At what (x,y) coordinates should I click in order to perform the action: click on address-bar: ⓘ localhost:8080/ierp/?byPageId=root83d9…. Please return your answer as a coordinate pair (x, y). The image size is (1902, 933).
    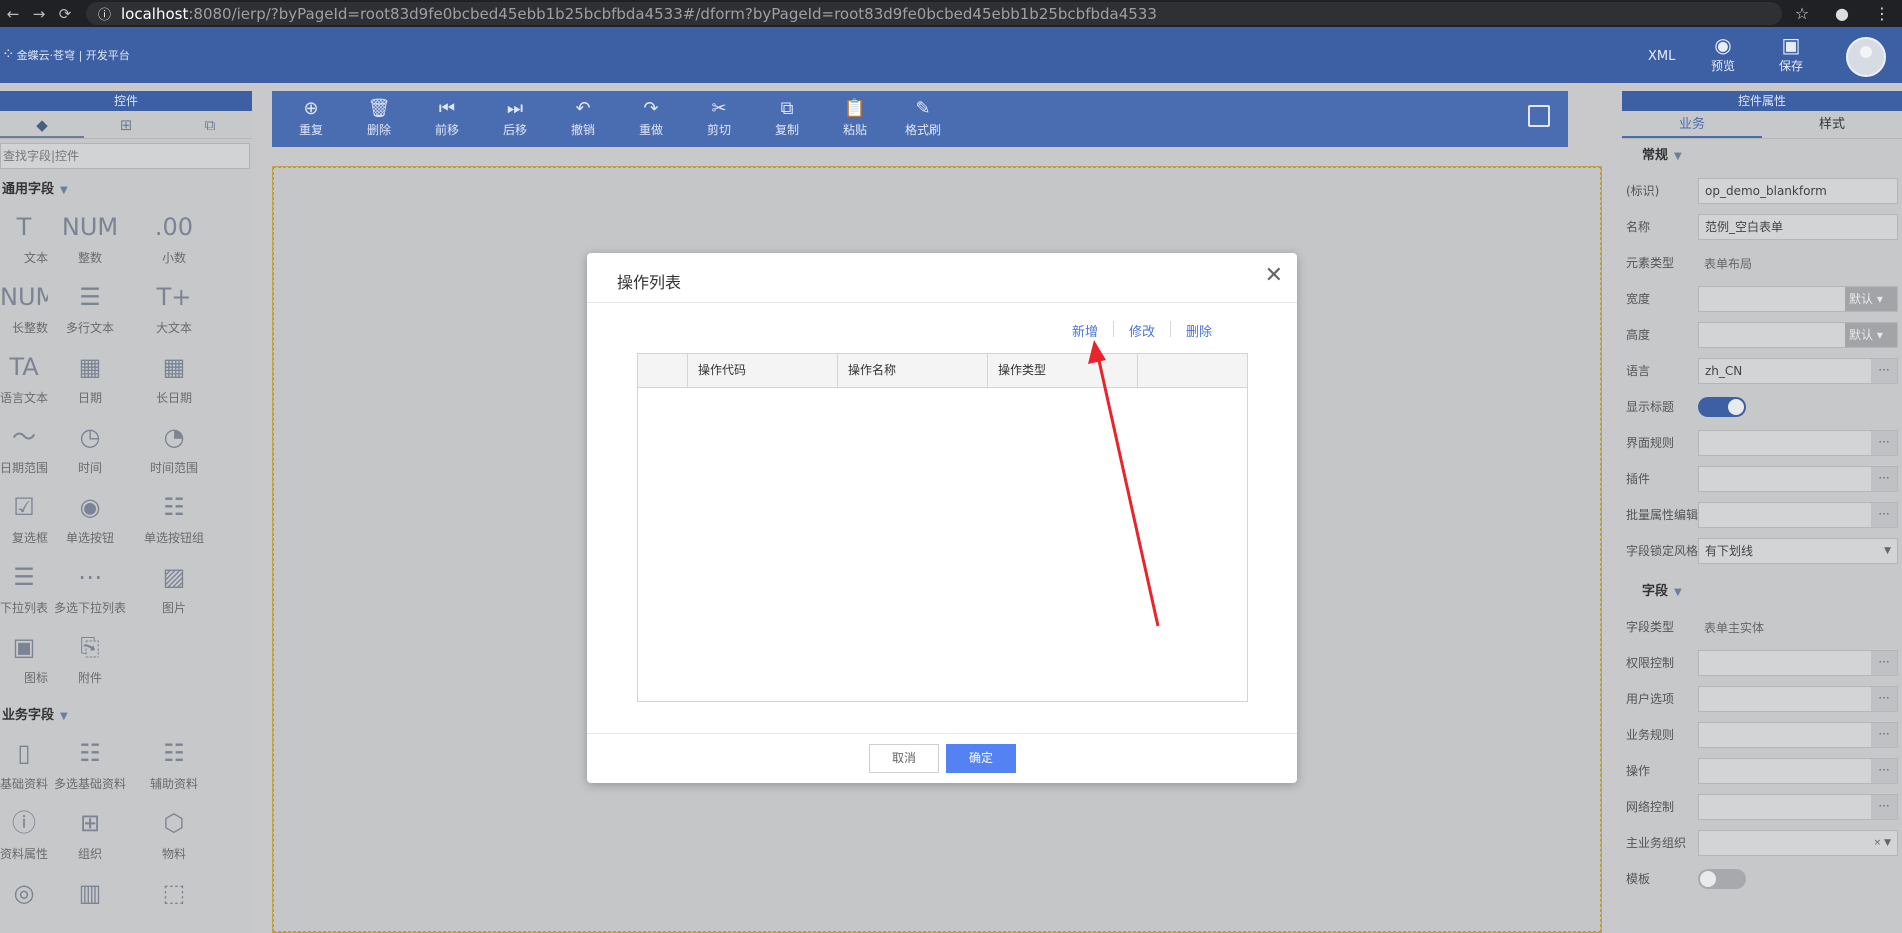
    Looking at the image, I should click on (934, 13).